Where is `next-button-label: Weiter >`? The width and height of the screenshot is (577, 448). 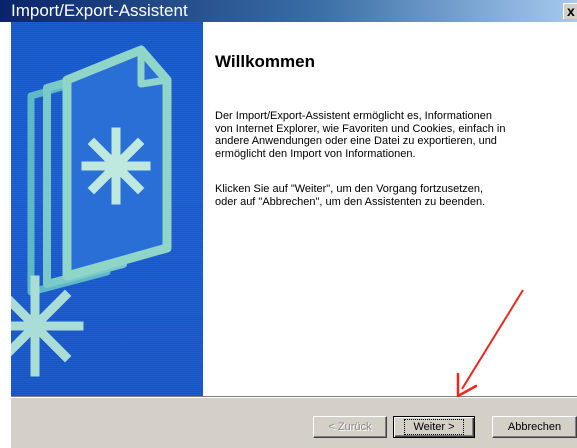
next-button-label: Weiter > is located at coordinates (434, 427).